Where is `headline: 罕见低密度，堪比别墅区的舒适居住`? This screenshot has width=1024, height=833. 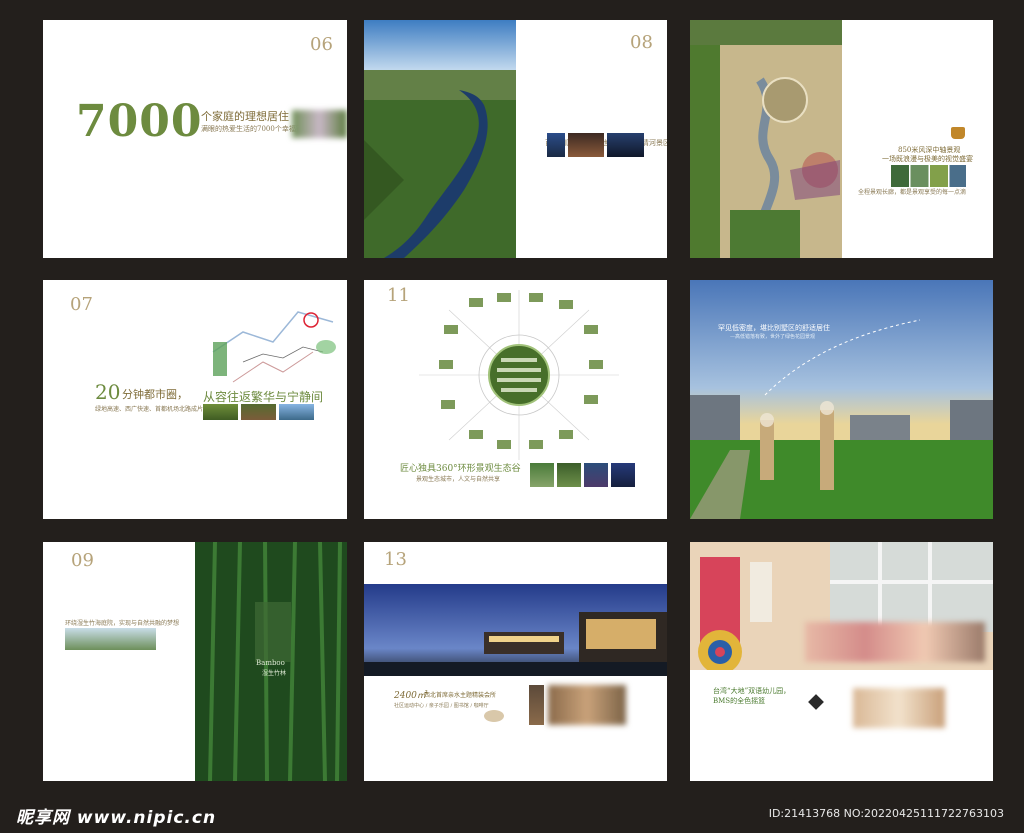
headline: 罕见低密度，堪比别墅区的舒适居住 is located at coordinates (774, 328).